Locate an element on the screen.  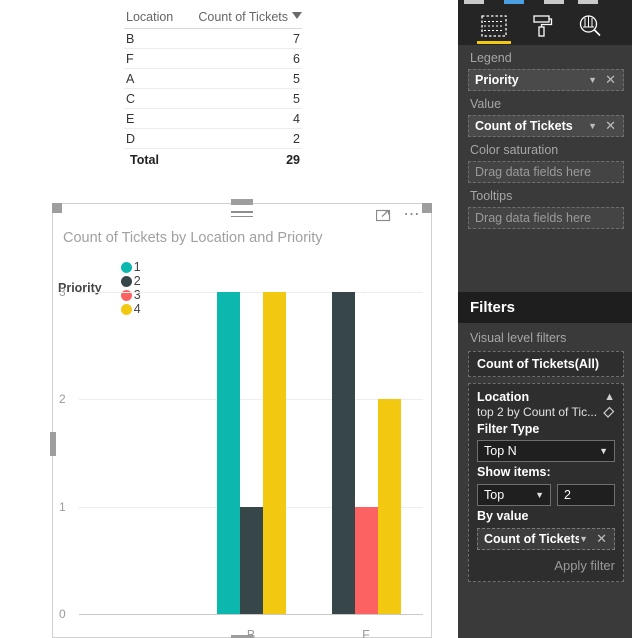
well-box-color-saturation: Drag data fields here is located at coordinates (546, 172).